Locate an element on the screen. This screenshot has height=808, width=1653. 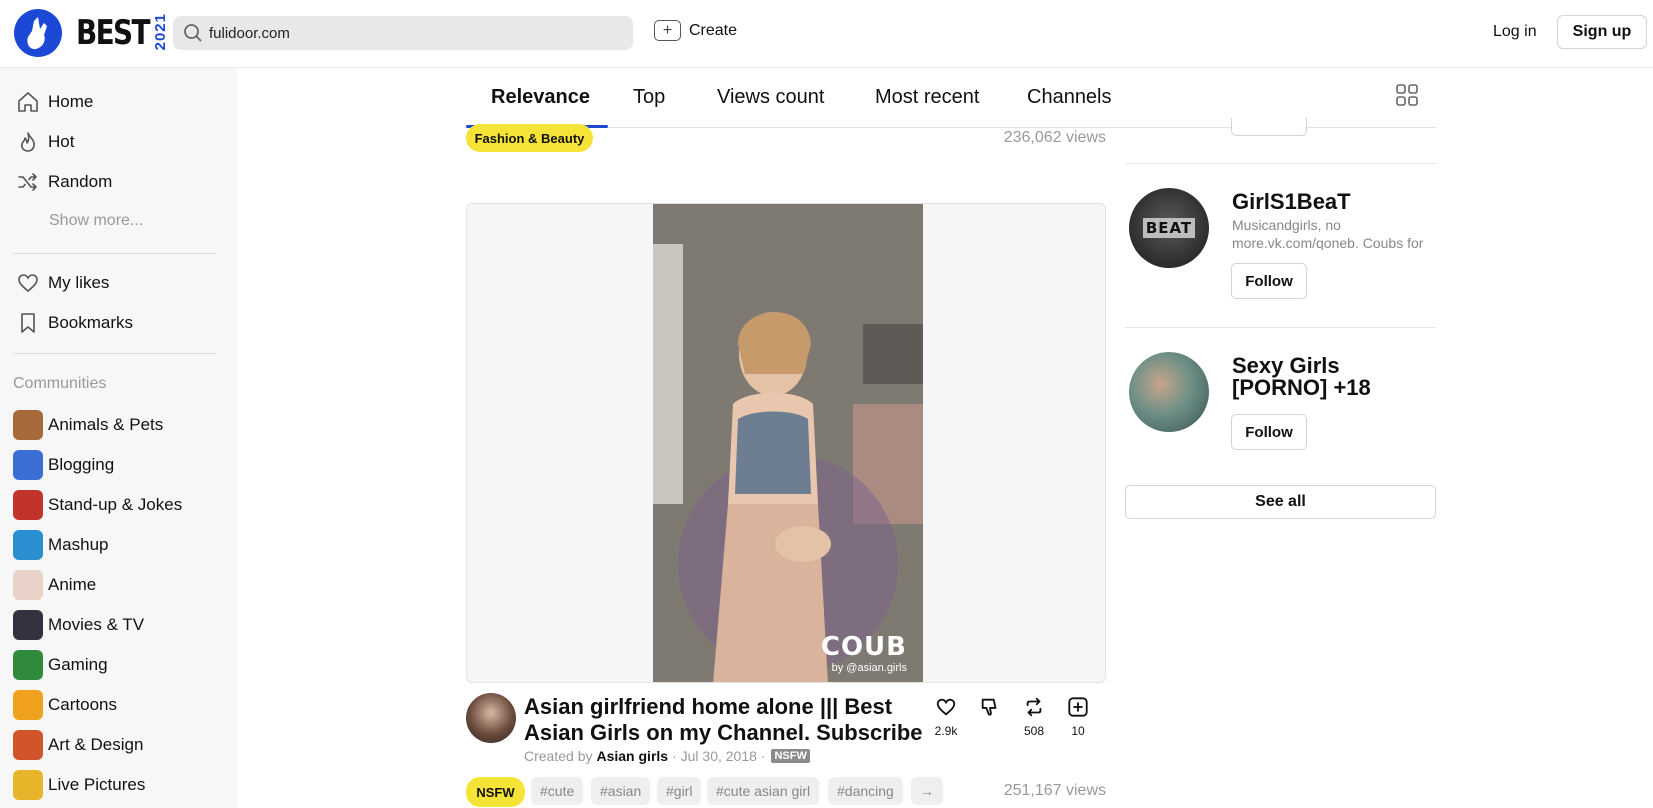
community-label: Gaming is located at coordinates (78, 664).